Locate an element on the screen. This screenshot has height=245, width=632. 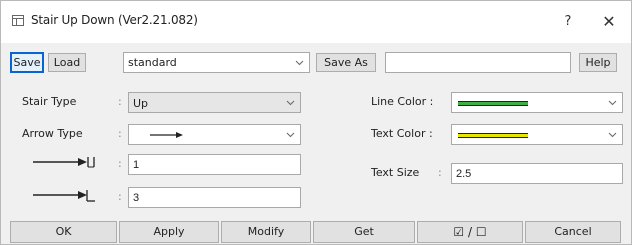
arrow-head-icon is located at coordinates (64, 196).